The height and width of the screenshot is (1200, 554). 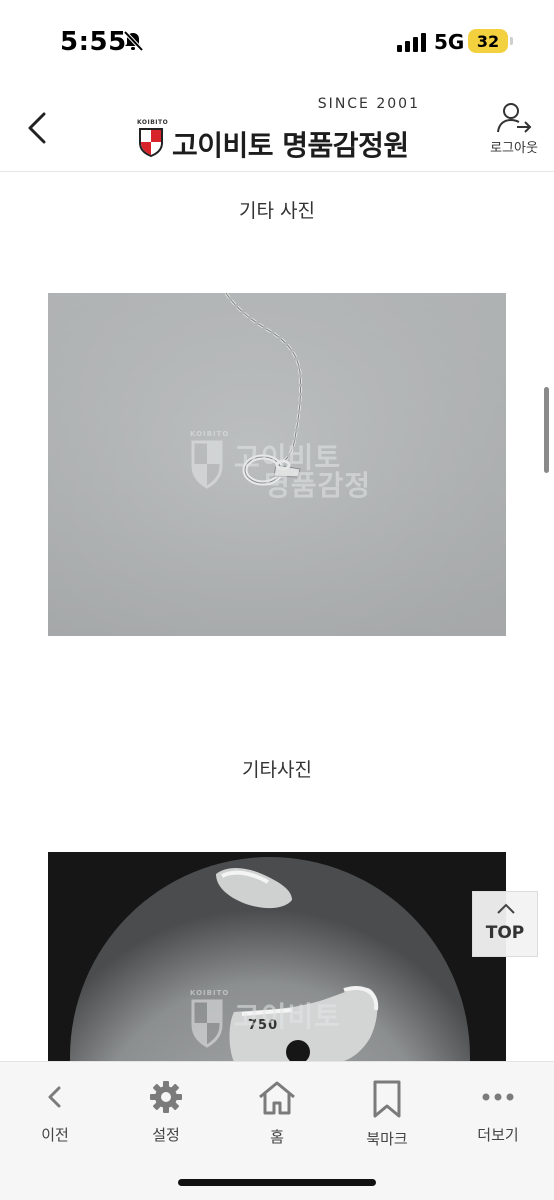 What do you see at coordinates (54, 1097) in the screenshot?
I see `chevron-left-icon` at bounding box center [54, 1097].